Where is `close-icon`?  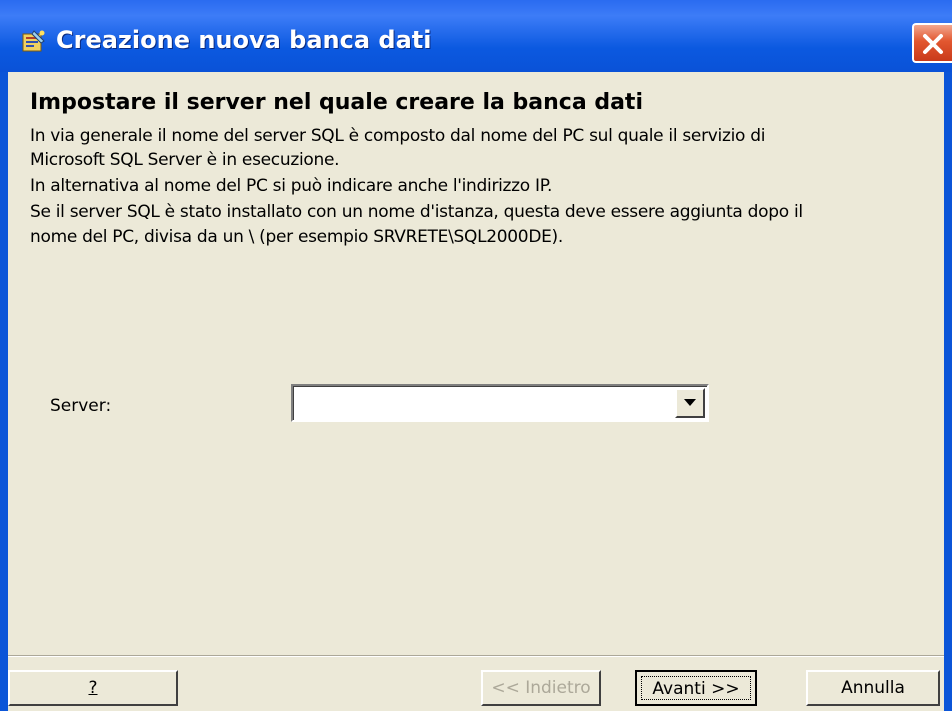
close-icon is located at coordinates (933, 44).